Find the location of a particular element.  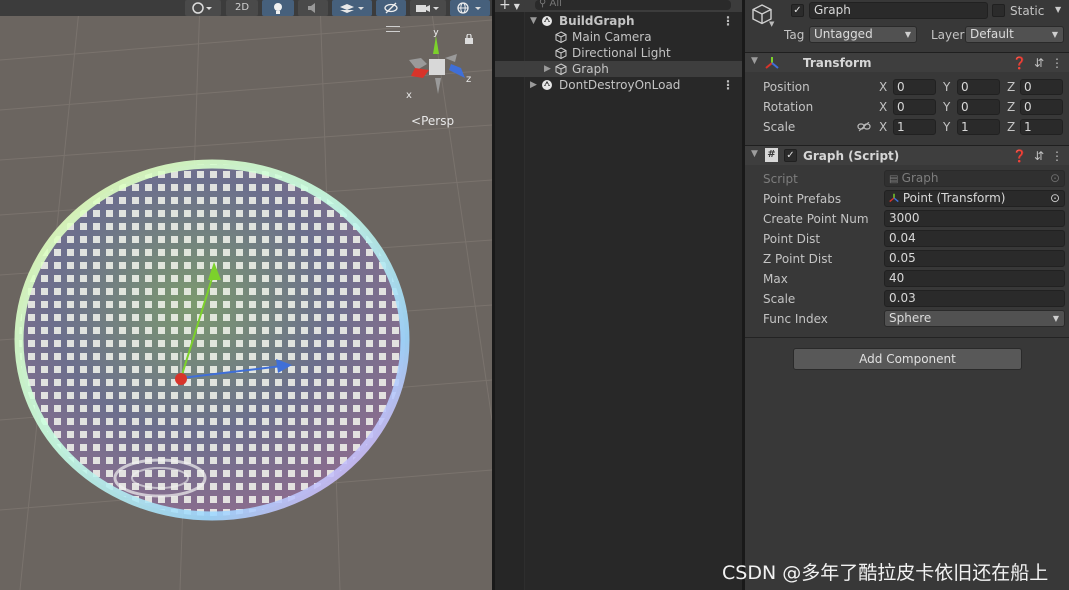

script-enabled-checkbox: ✓ is located at coordinates (790, 155).